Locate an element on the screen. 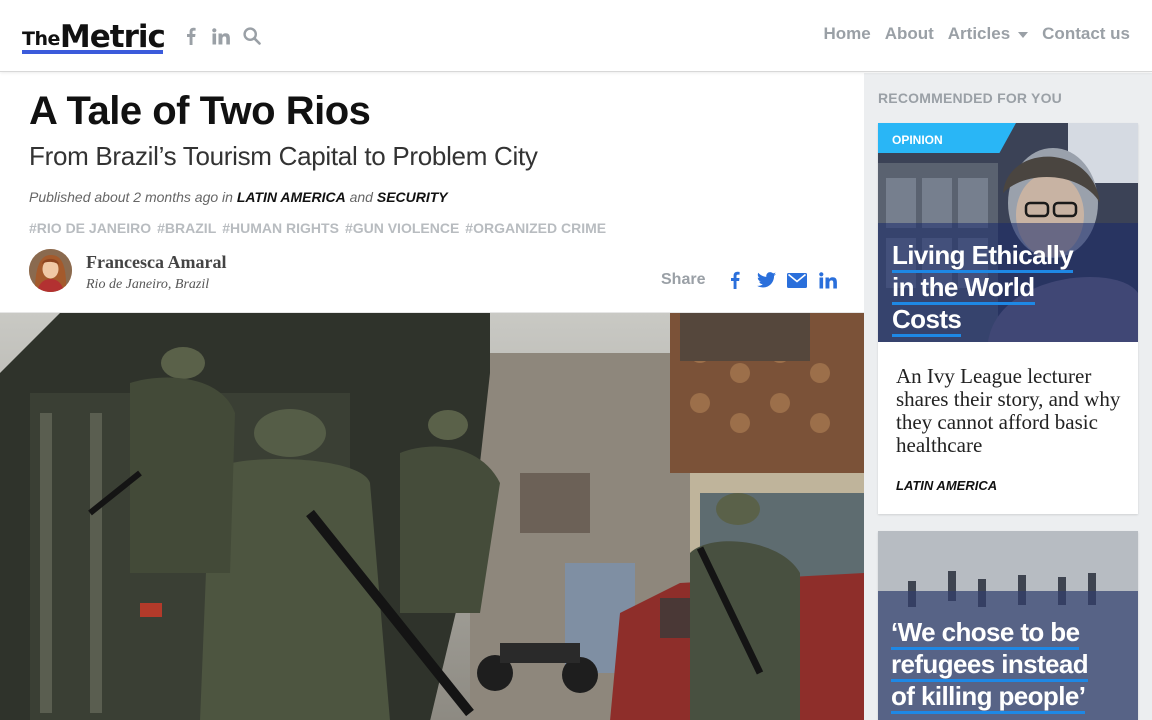  search-icon is located at coordinates (252, 36).